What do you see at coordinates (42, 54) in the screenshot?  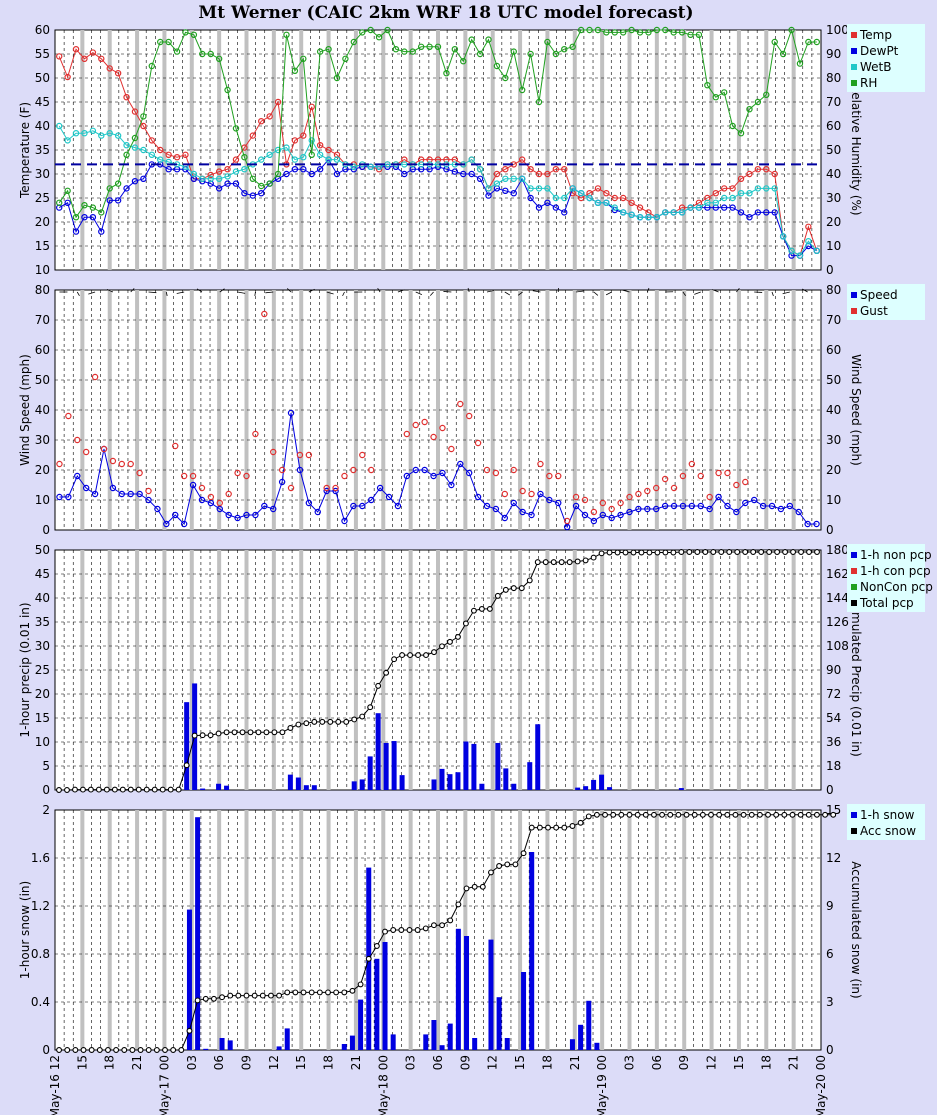 I see `y-tick-label: 55` at bounding box center [42, 54].